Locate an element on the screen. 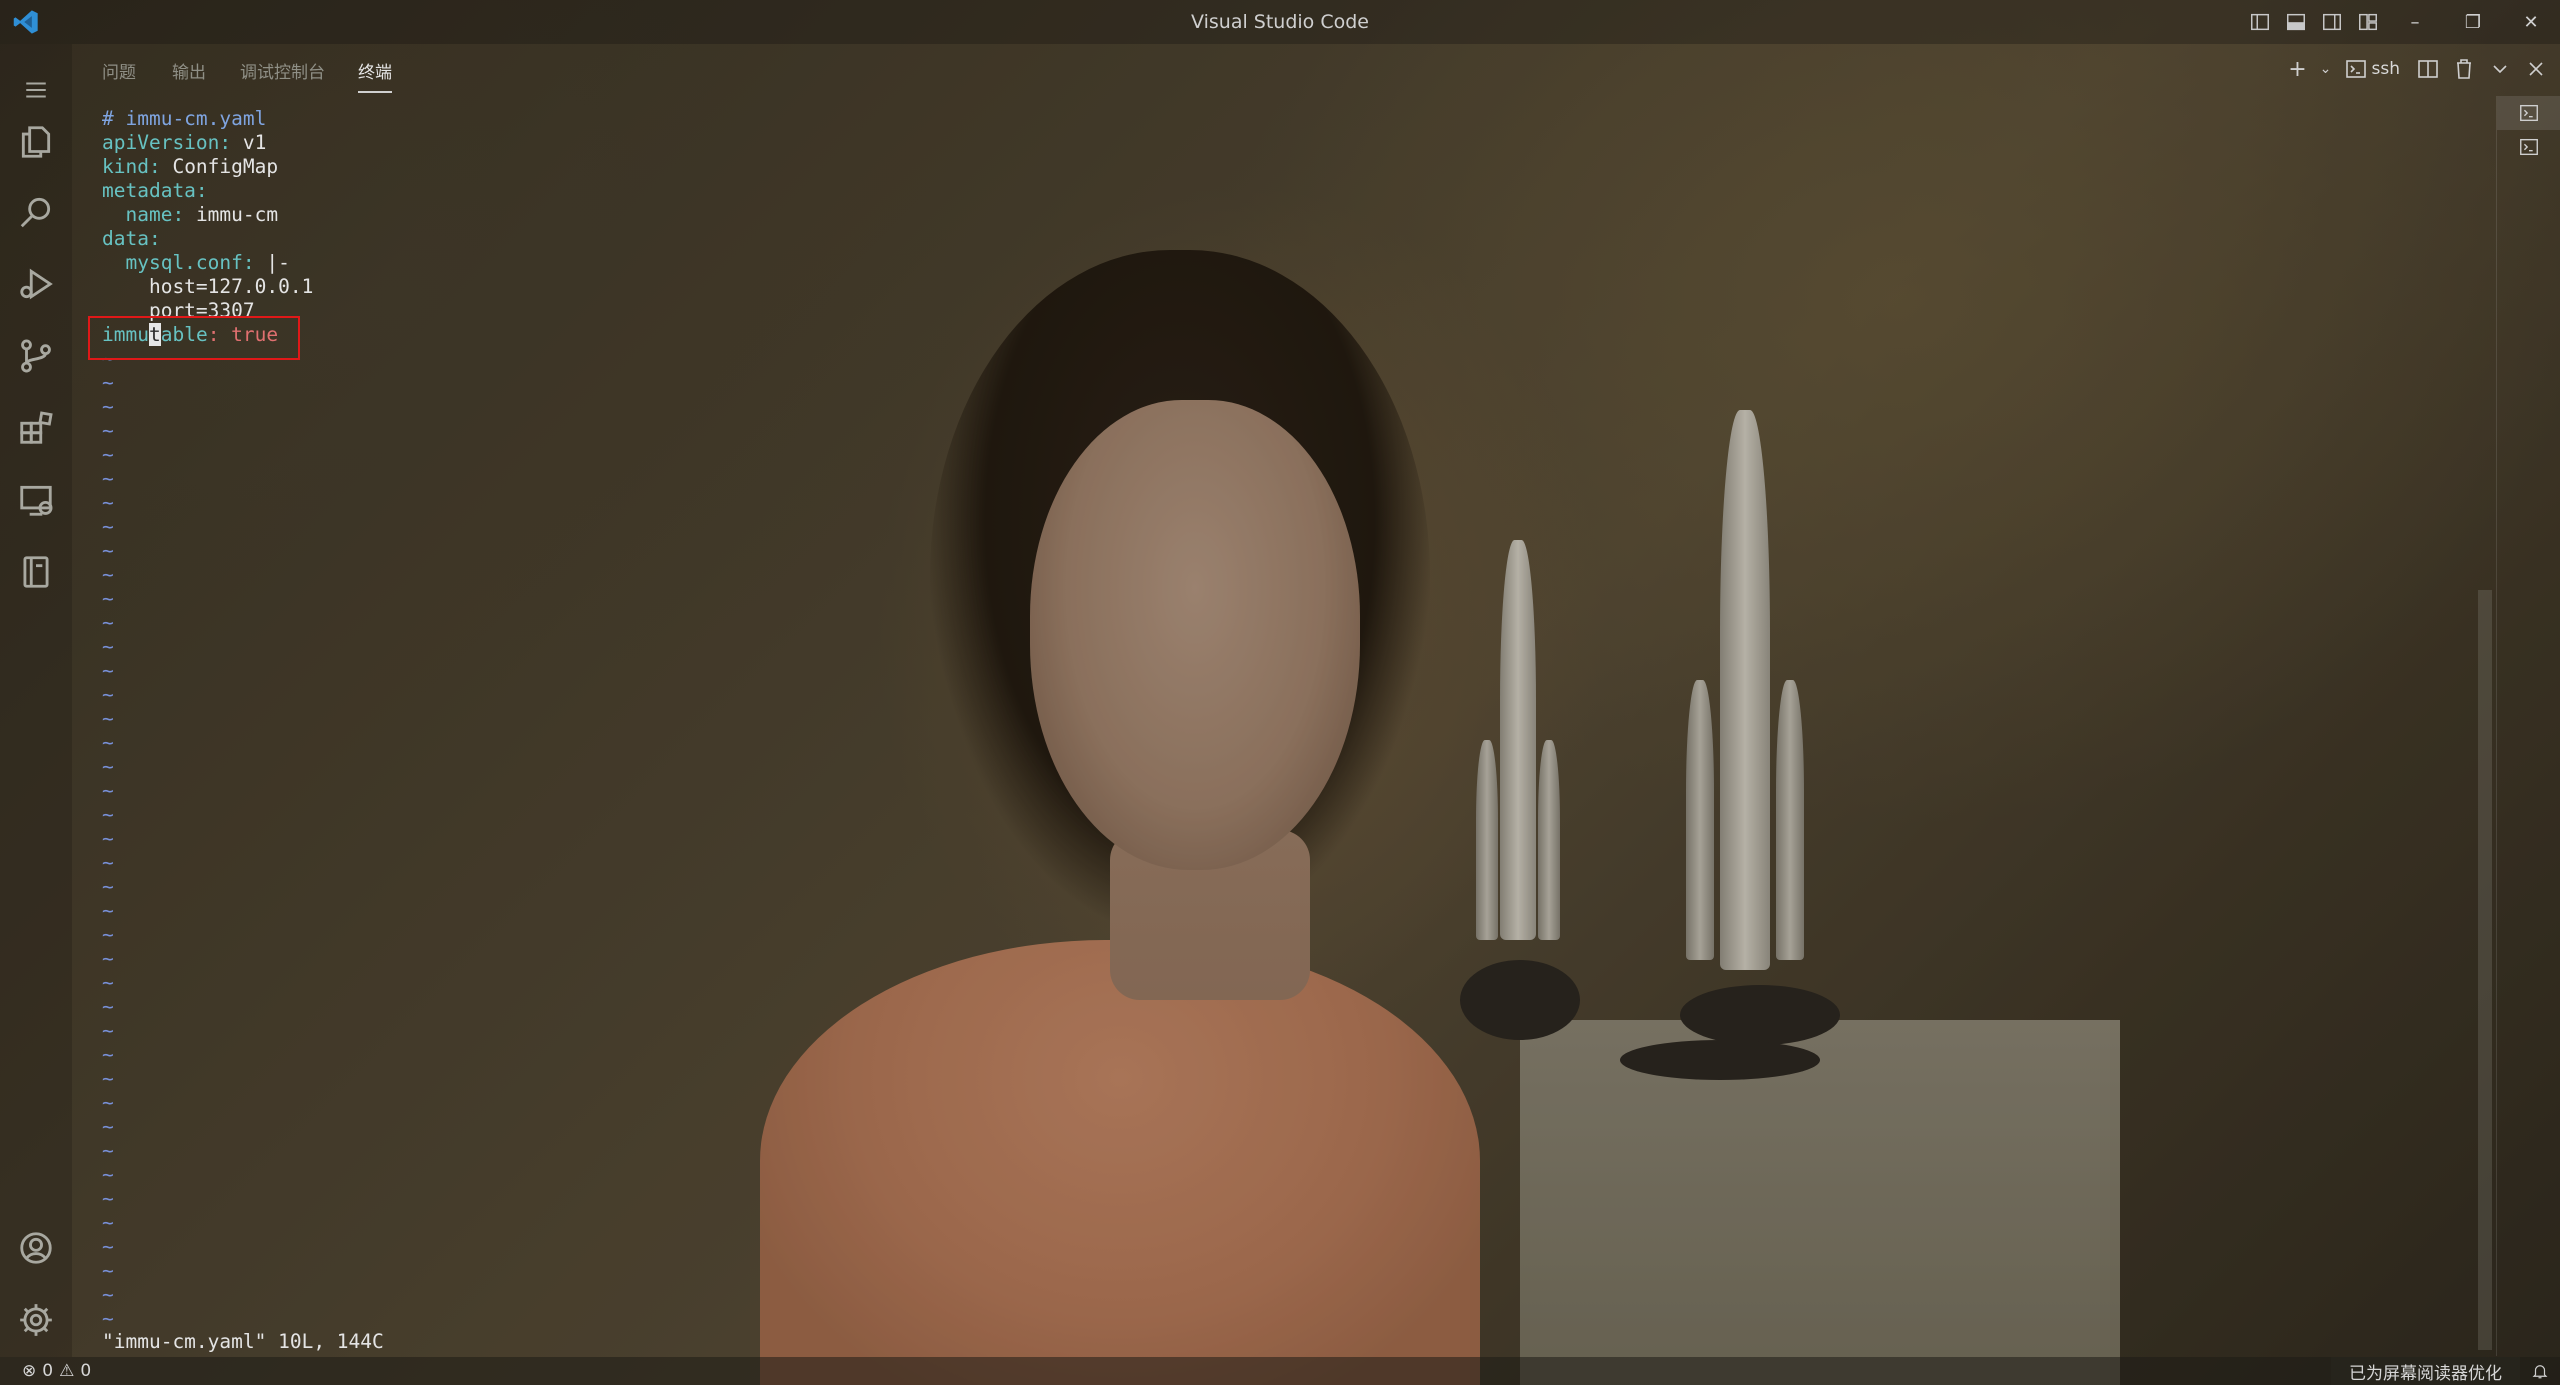  kill-terminal-trash-icon is located at coordinates (2464, 69).